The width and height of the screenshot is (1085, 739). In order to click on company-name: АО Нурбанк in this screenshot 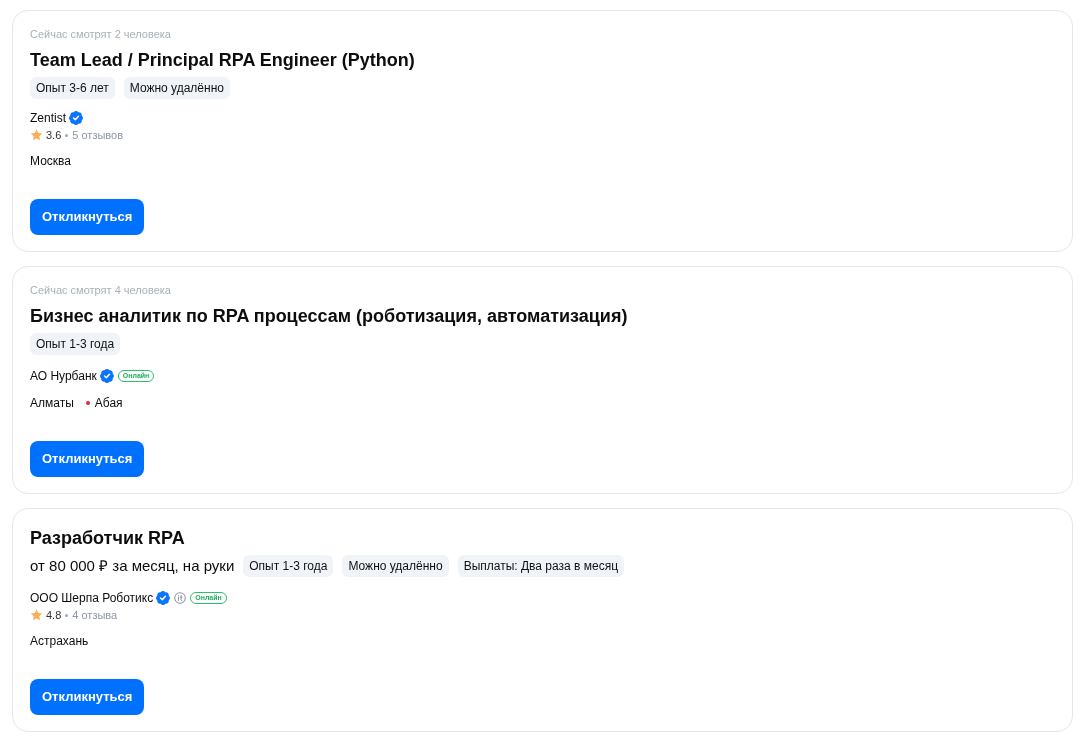, I will do `click(63, 376)`.